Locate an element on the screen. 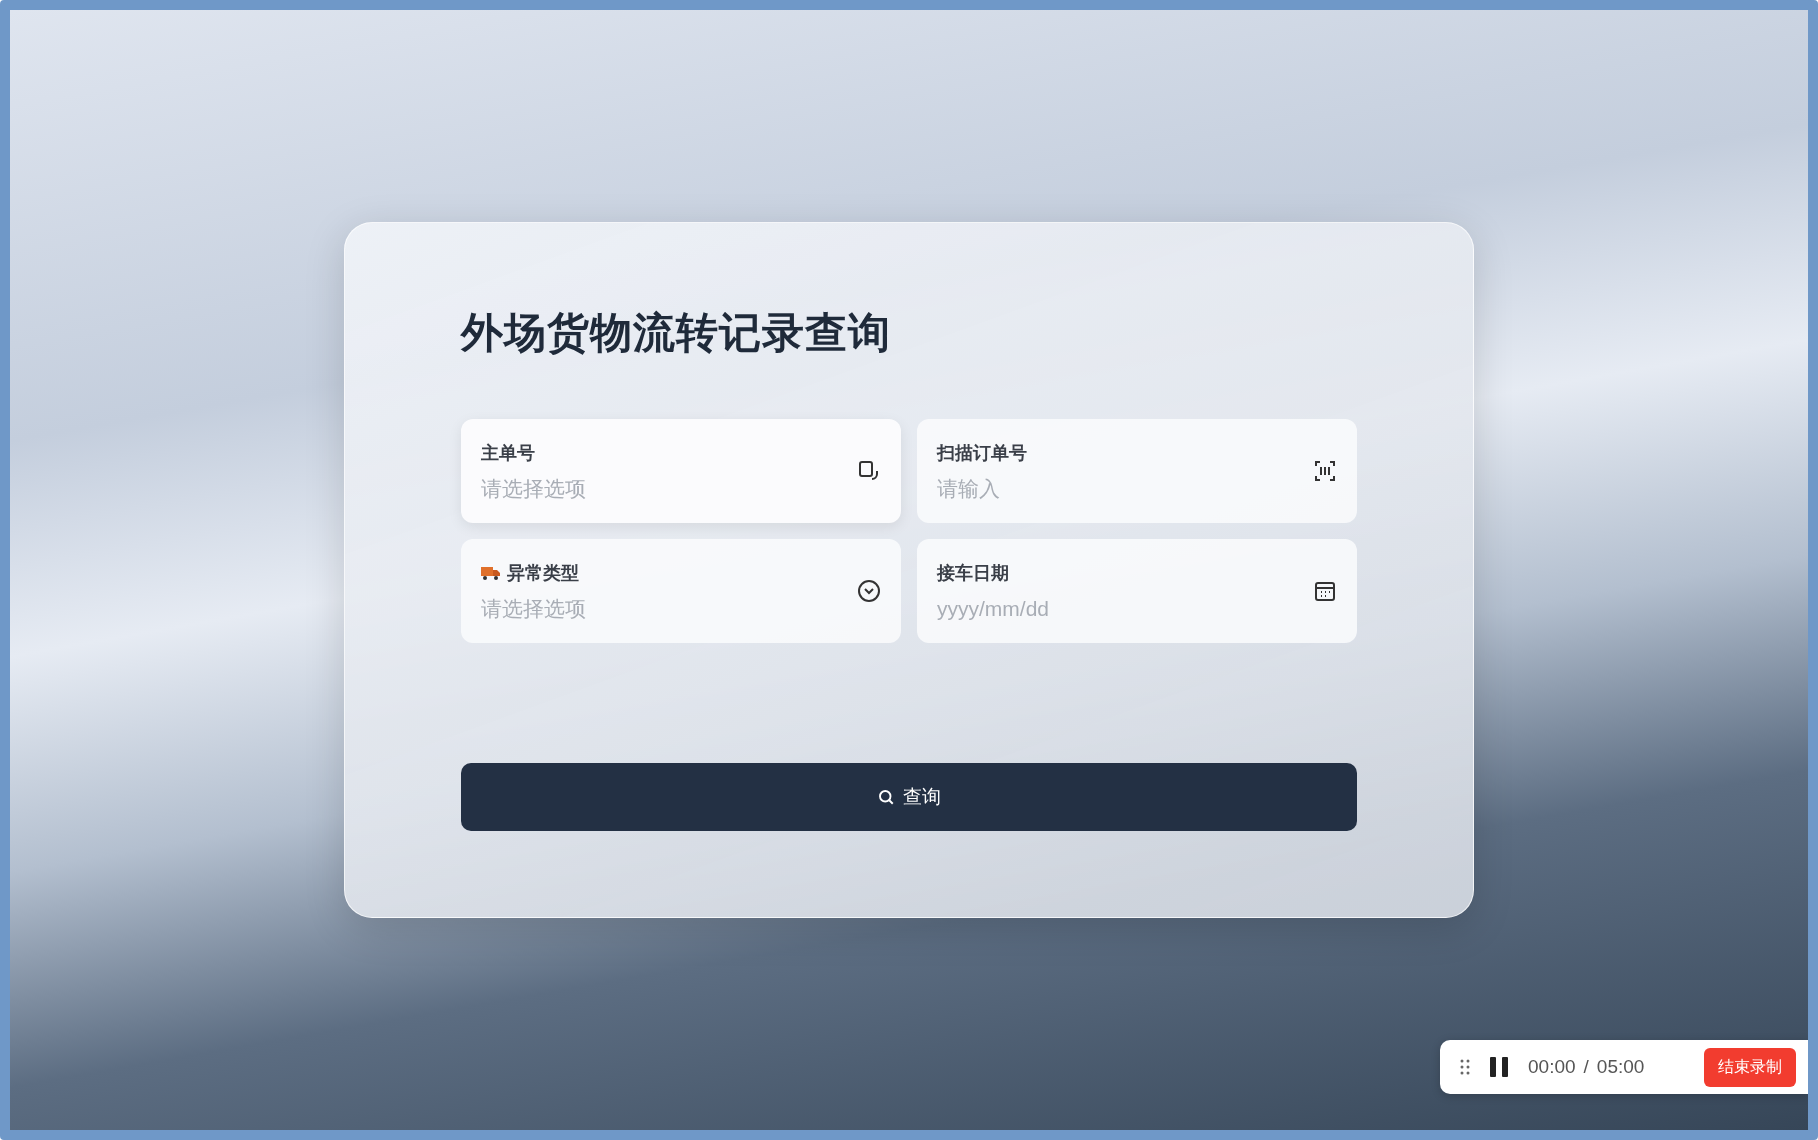 The width and height of the screenshot is (1818, 1140). field-label: 扫描订单号 is located at coordinates (982, 453).